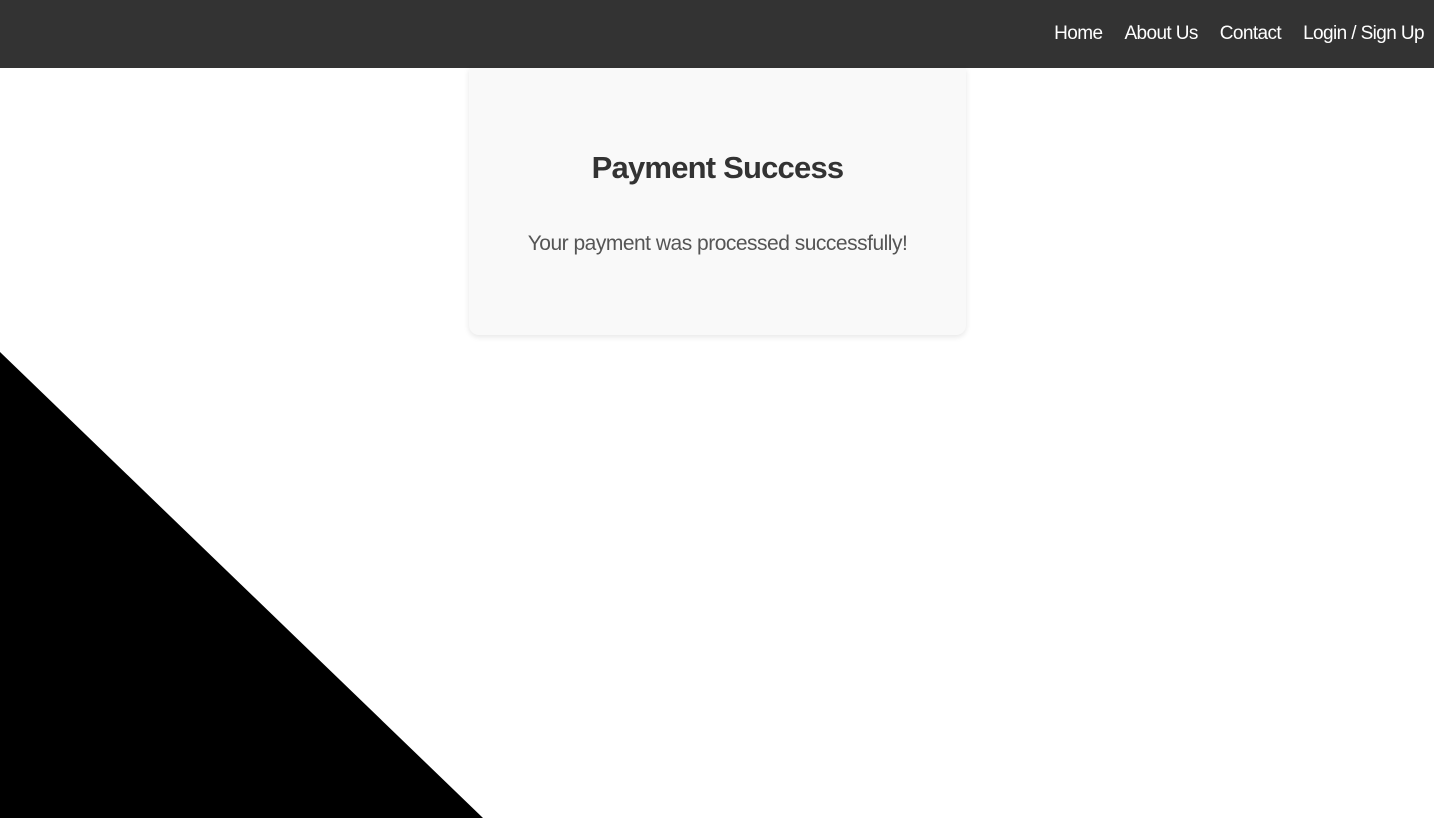 This screenshot has height=818, width=1434. What do you see at coordinates (1161, 34) in the screenshot?
I see `nav-about-us-link: About Us` at bounding box center [1161, 34].